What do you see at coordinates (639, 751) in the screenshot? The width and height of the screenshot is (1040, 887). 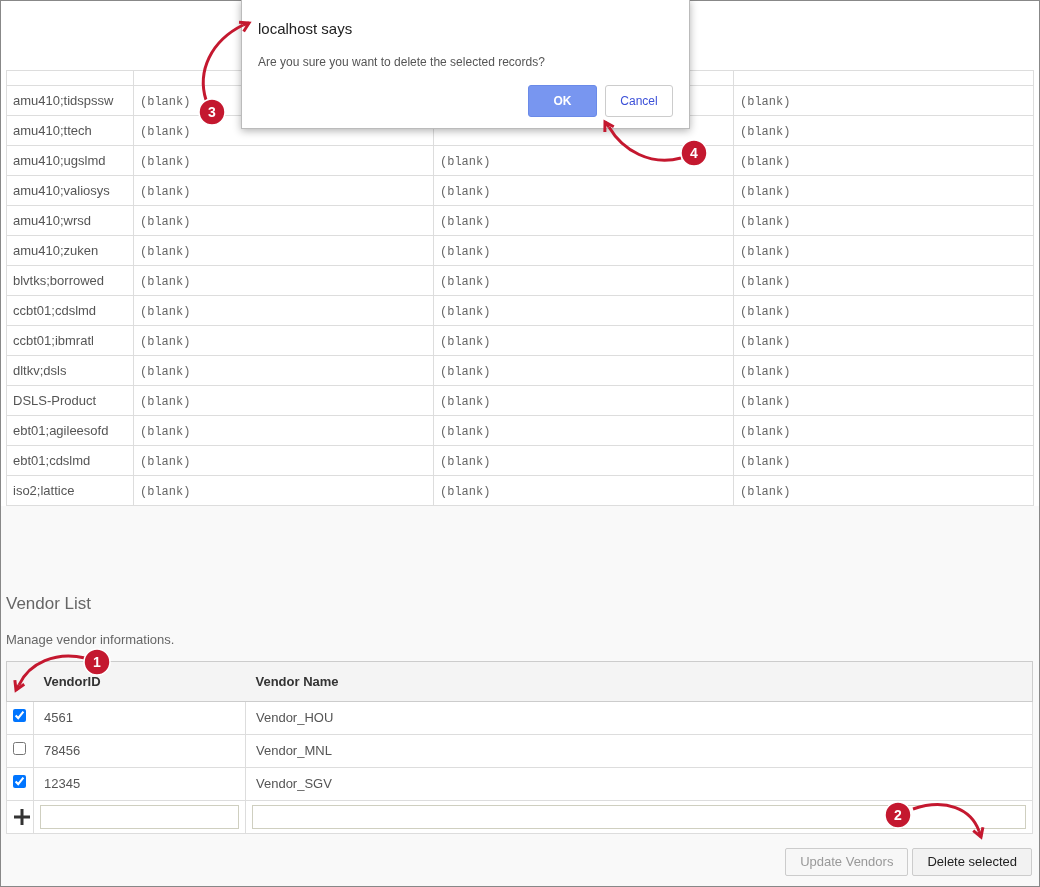 I see `vendor-name-cell: Vendor_MNL` at bounding box center [639, 751].